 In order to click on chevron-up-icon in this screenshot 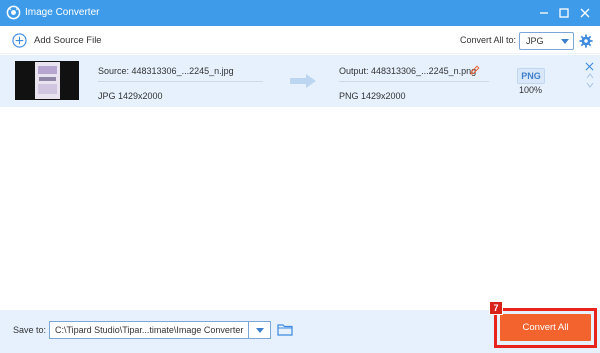, I will do `click(590, 76)`.